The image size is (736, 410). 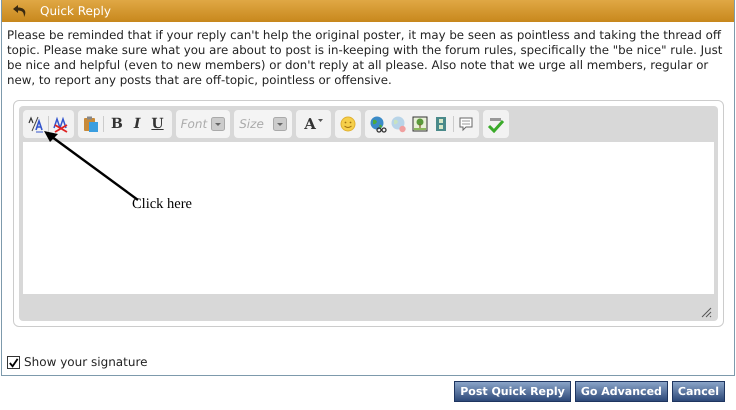 I want to click on format-button: B, so click(x=117, y=124).